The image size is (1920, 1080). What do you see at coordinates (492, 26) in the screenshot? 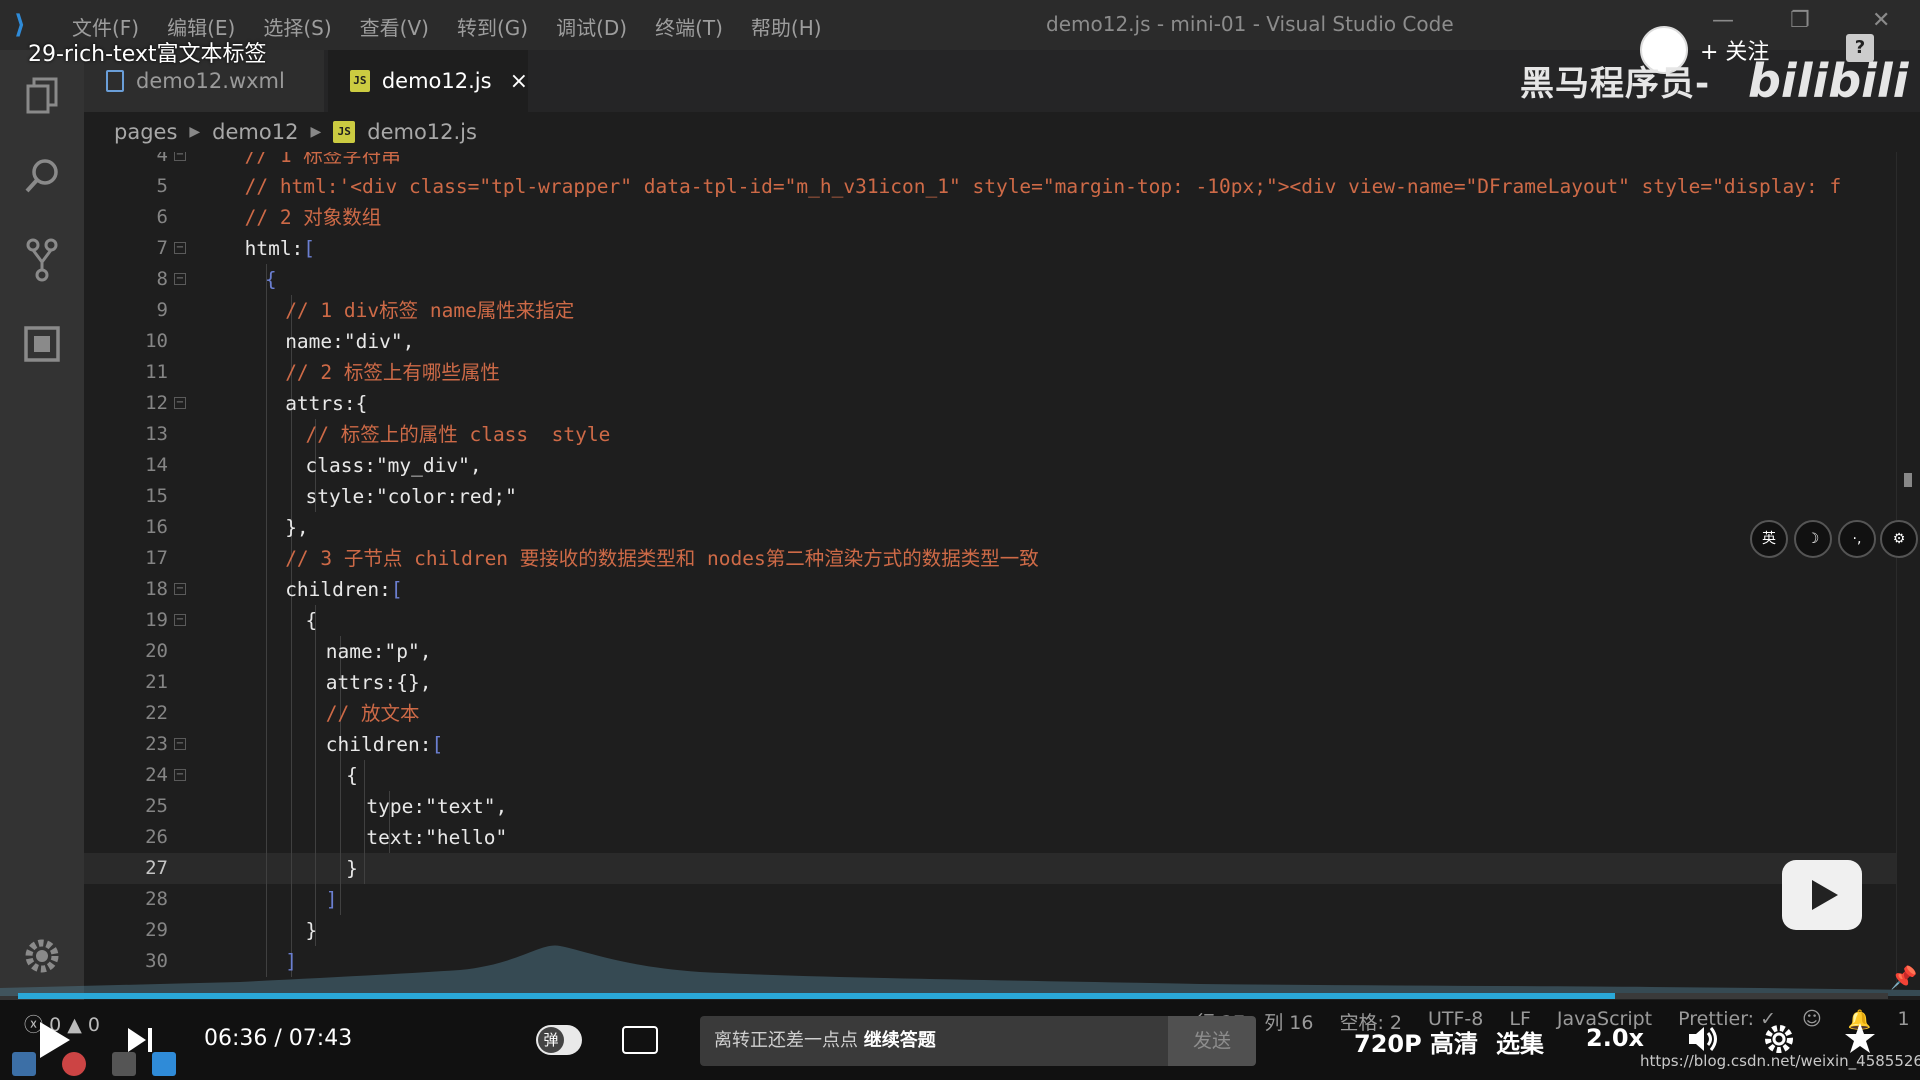
I see `menu-go: 转到(G)` at bounding box center [492, 26].